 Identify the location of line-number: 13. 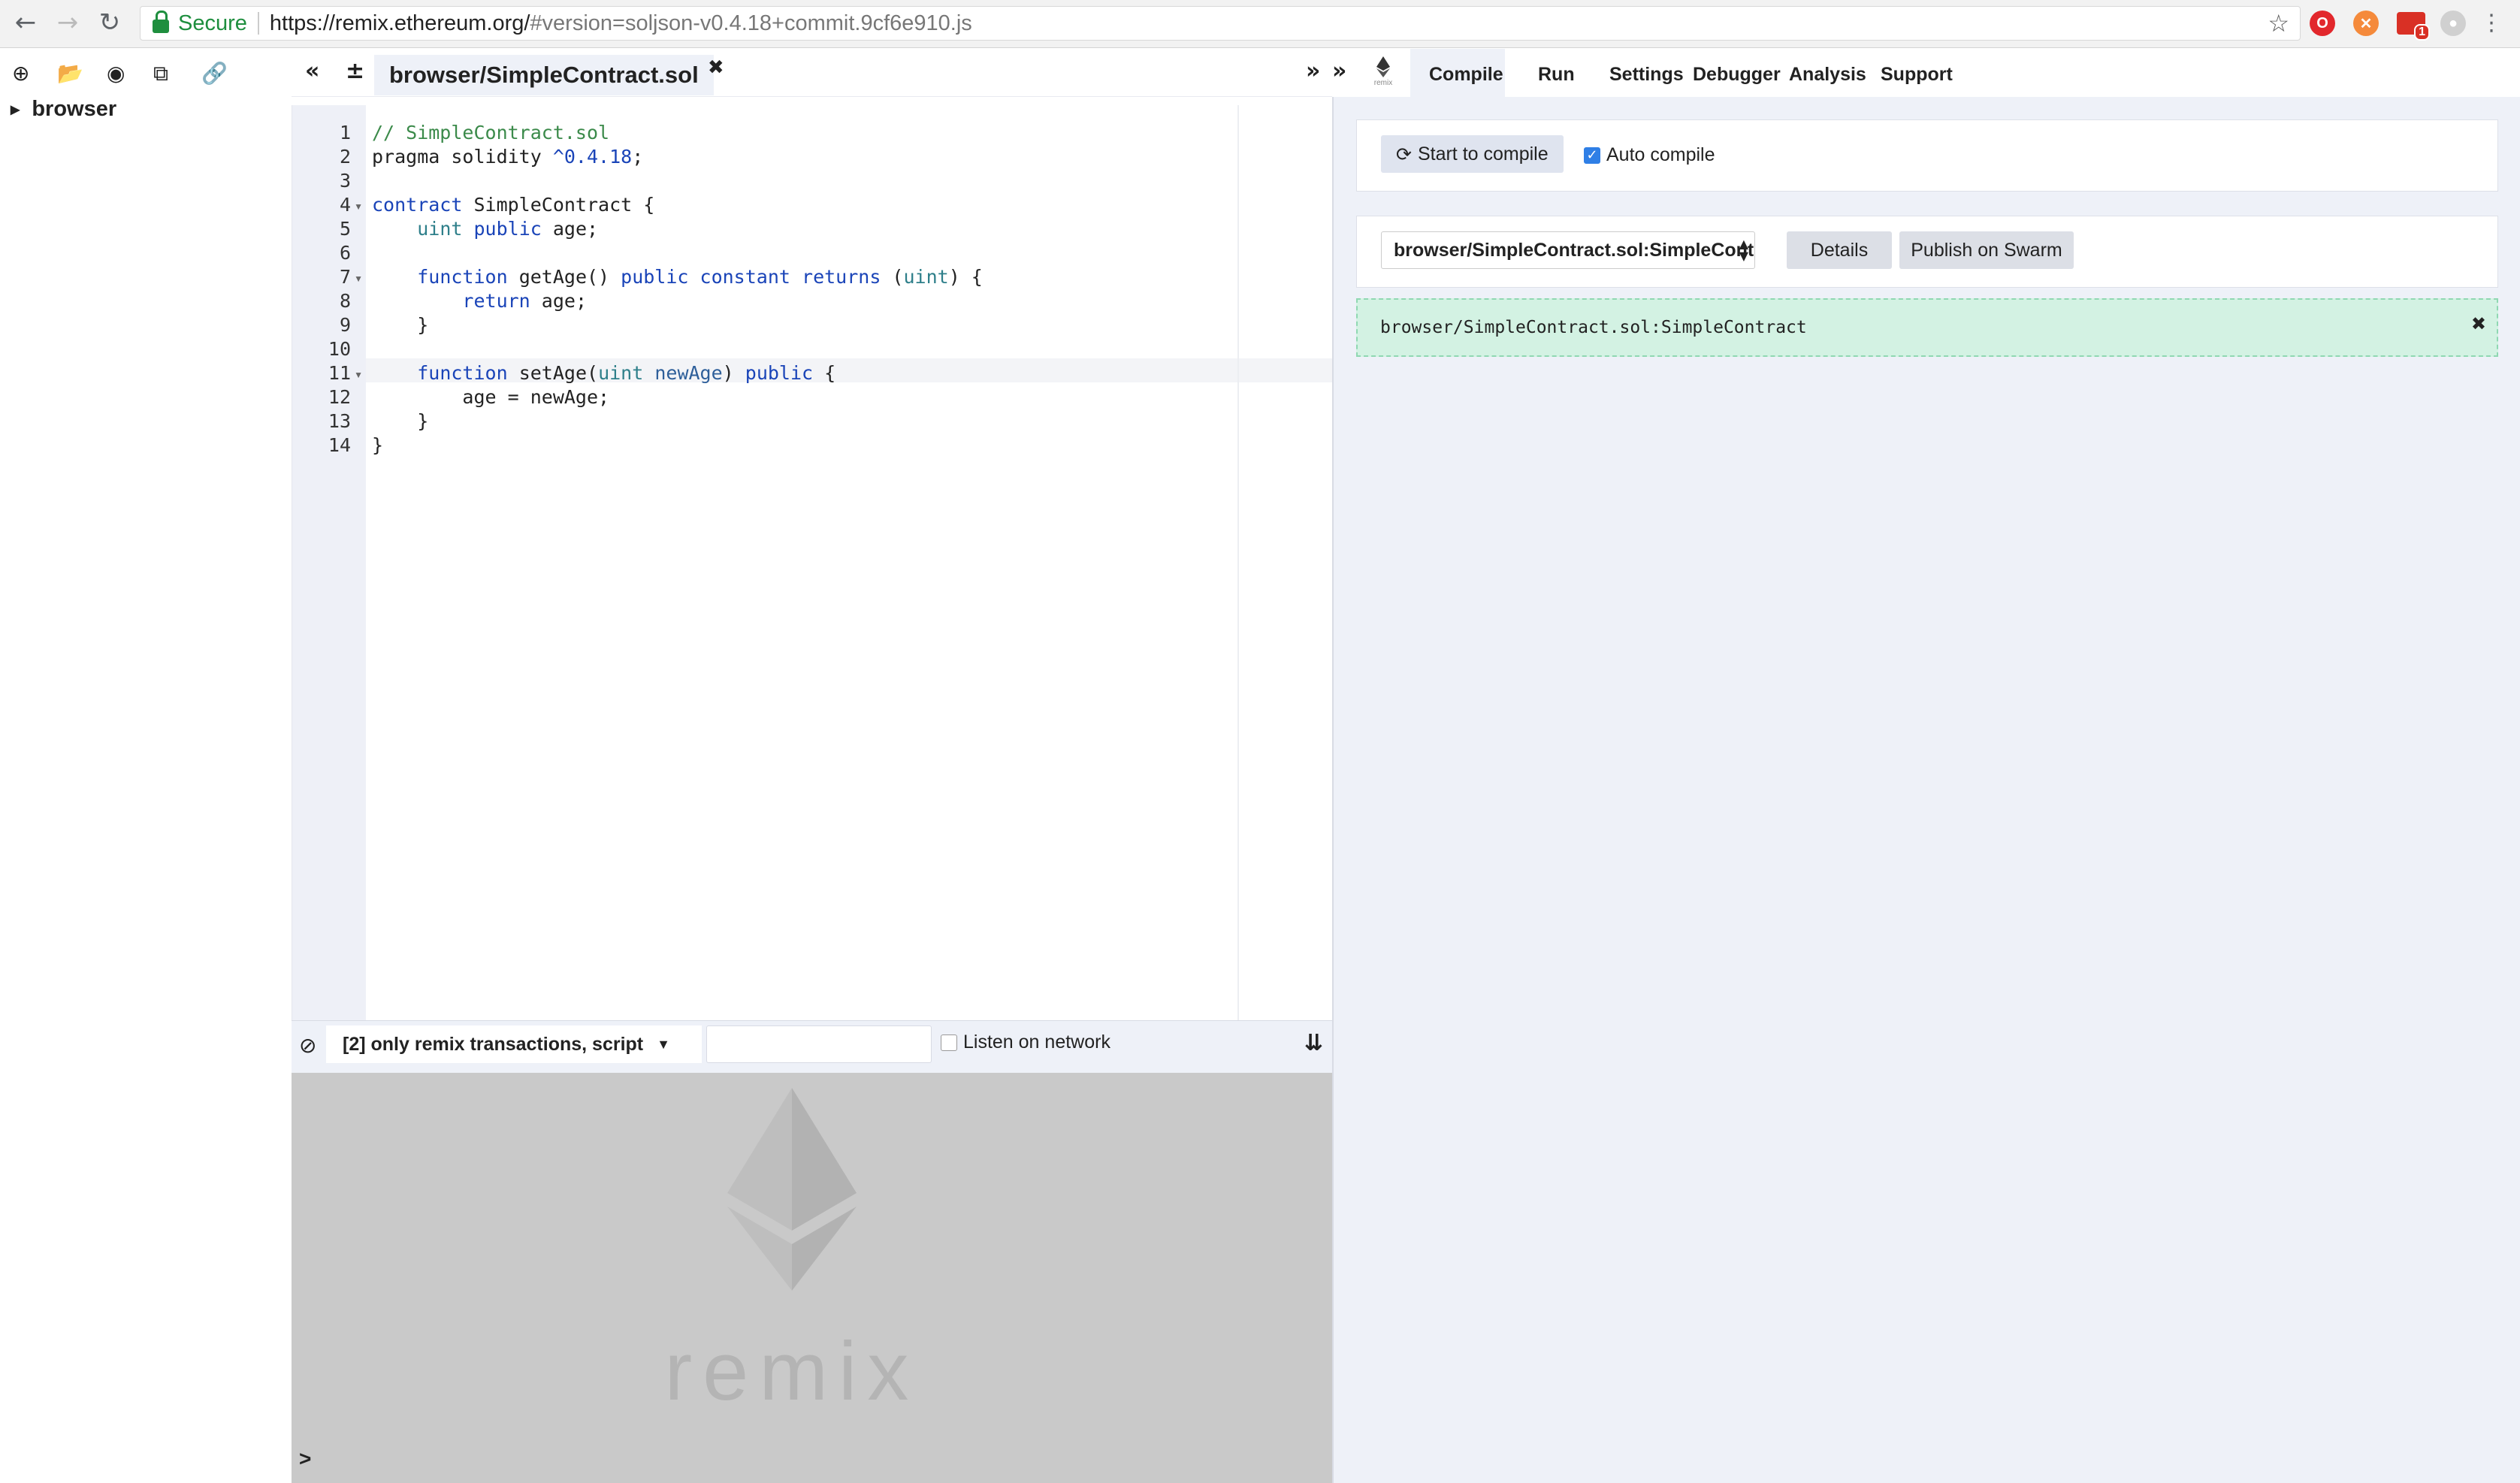
(339, 421).